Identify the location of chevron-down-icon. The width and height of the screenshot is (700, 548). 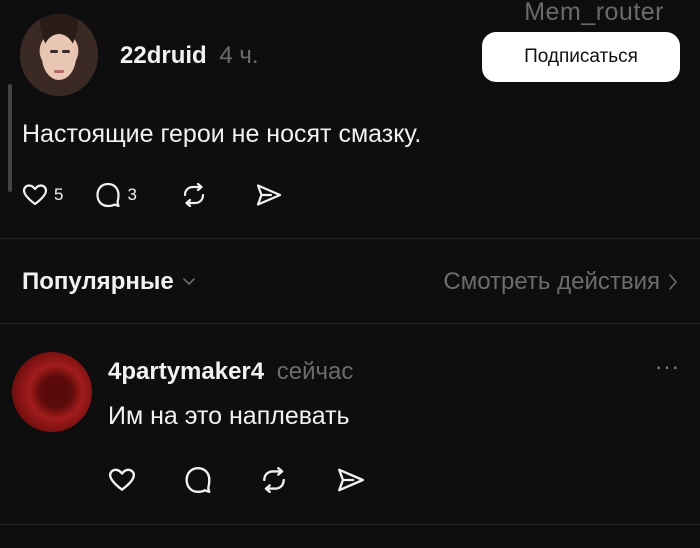
(188, 281).